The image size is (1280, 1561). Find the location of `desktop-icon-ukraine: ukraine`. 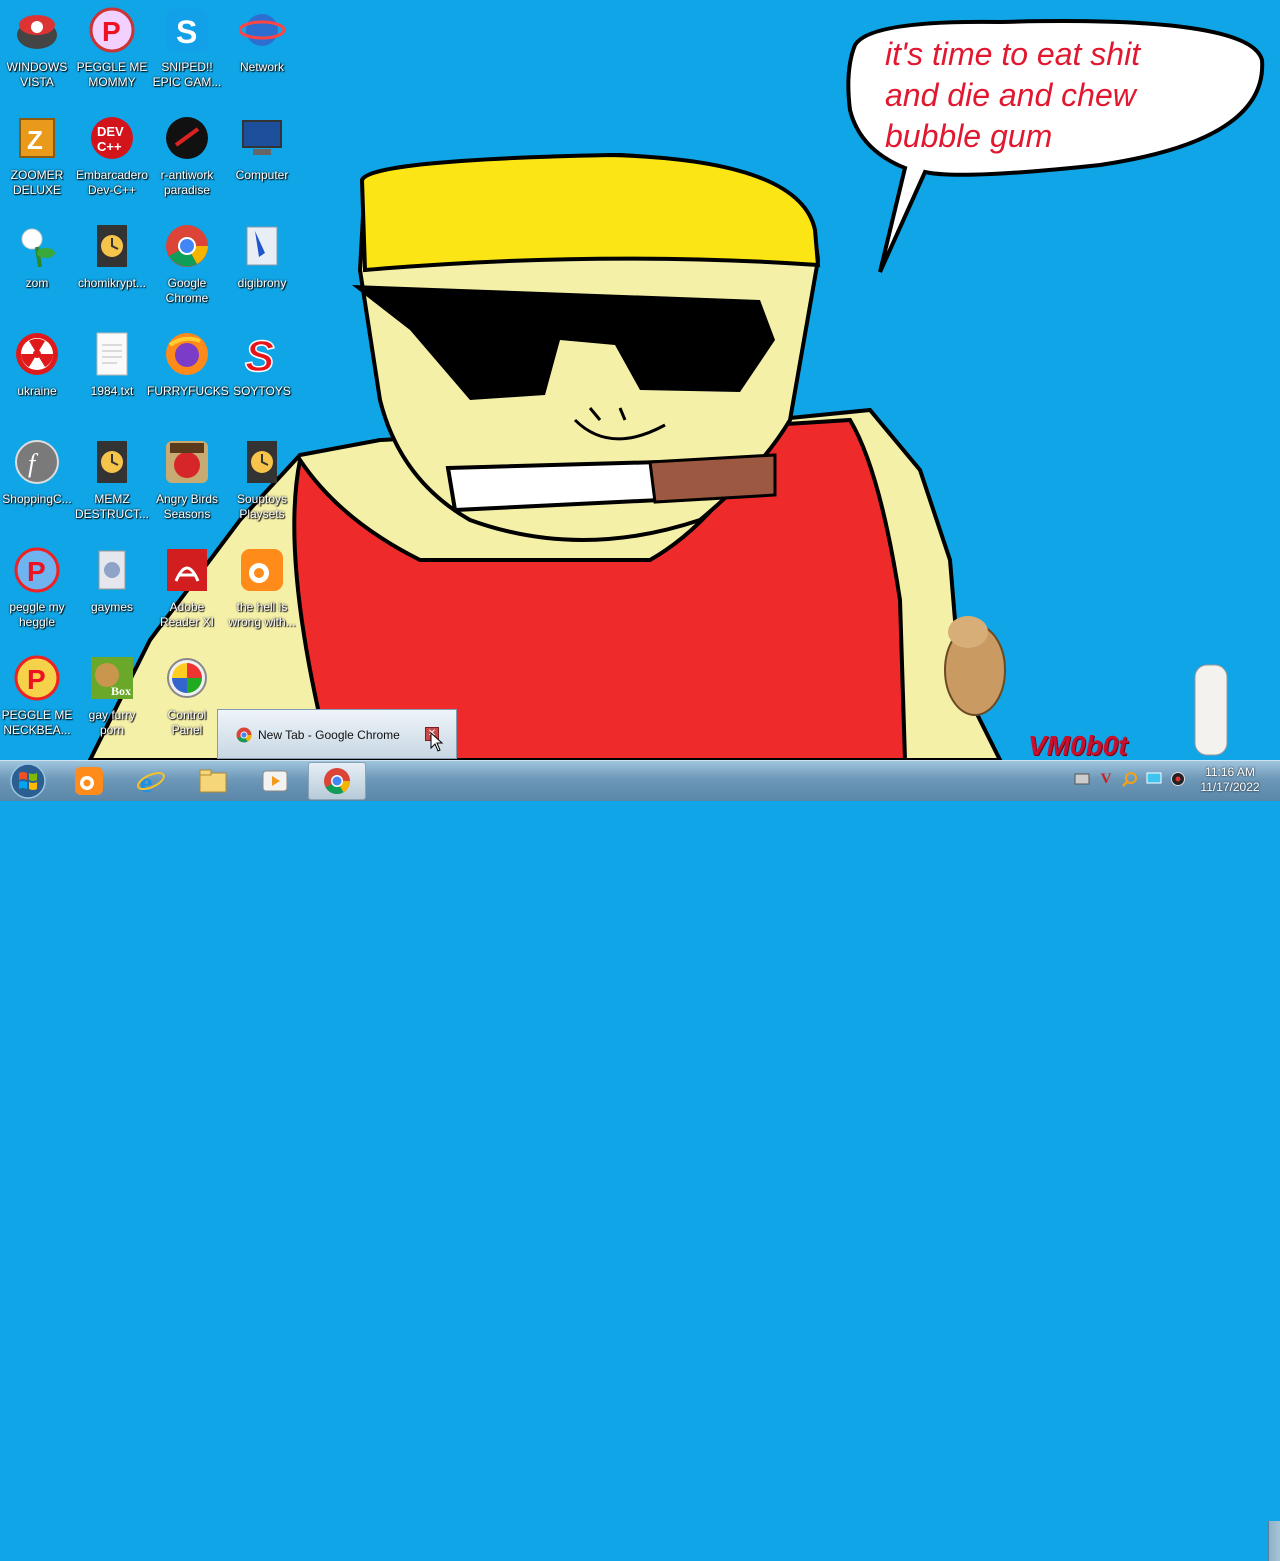

desktop-icon-ukraine: ukraine is located at coordinates (37, 378).